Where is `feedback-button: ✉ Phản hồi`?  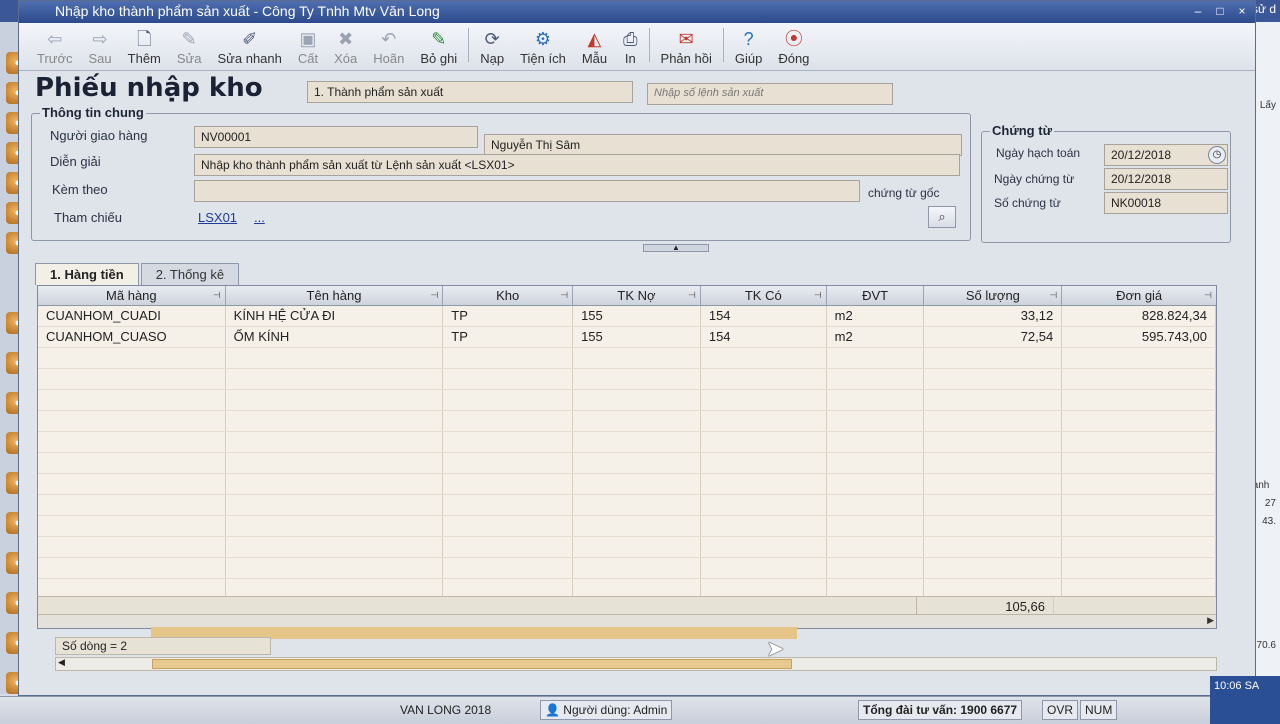
feedback-button: ✉ Phản hồi is located at coordinates (686, 44).